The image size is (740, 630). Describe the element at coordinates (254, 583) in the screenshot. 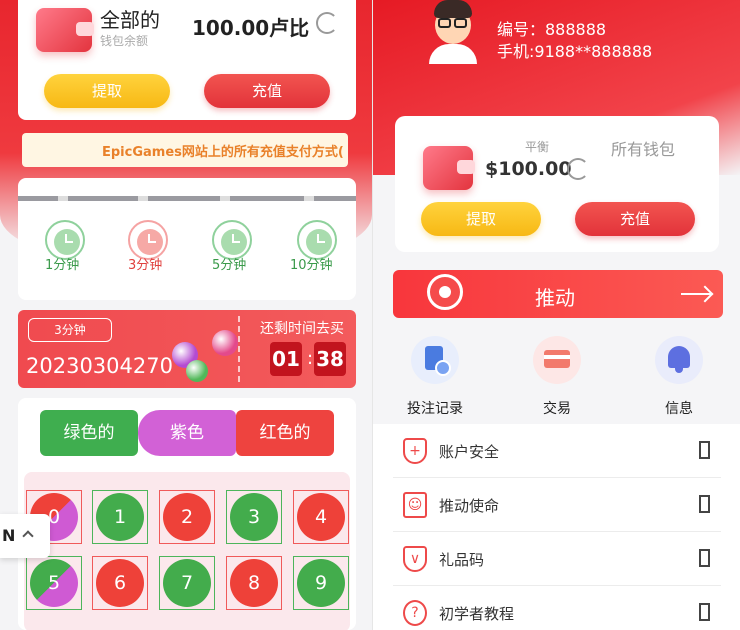

I see `number-cell-8: 8` at that location.